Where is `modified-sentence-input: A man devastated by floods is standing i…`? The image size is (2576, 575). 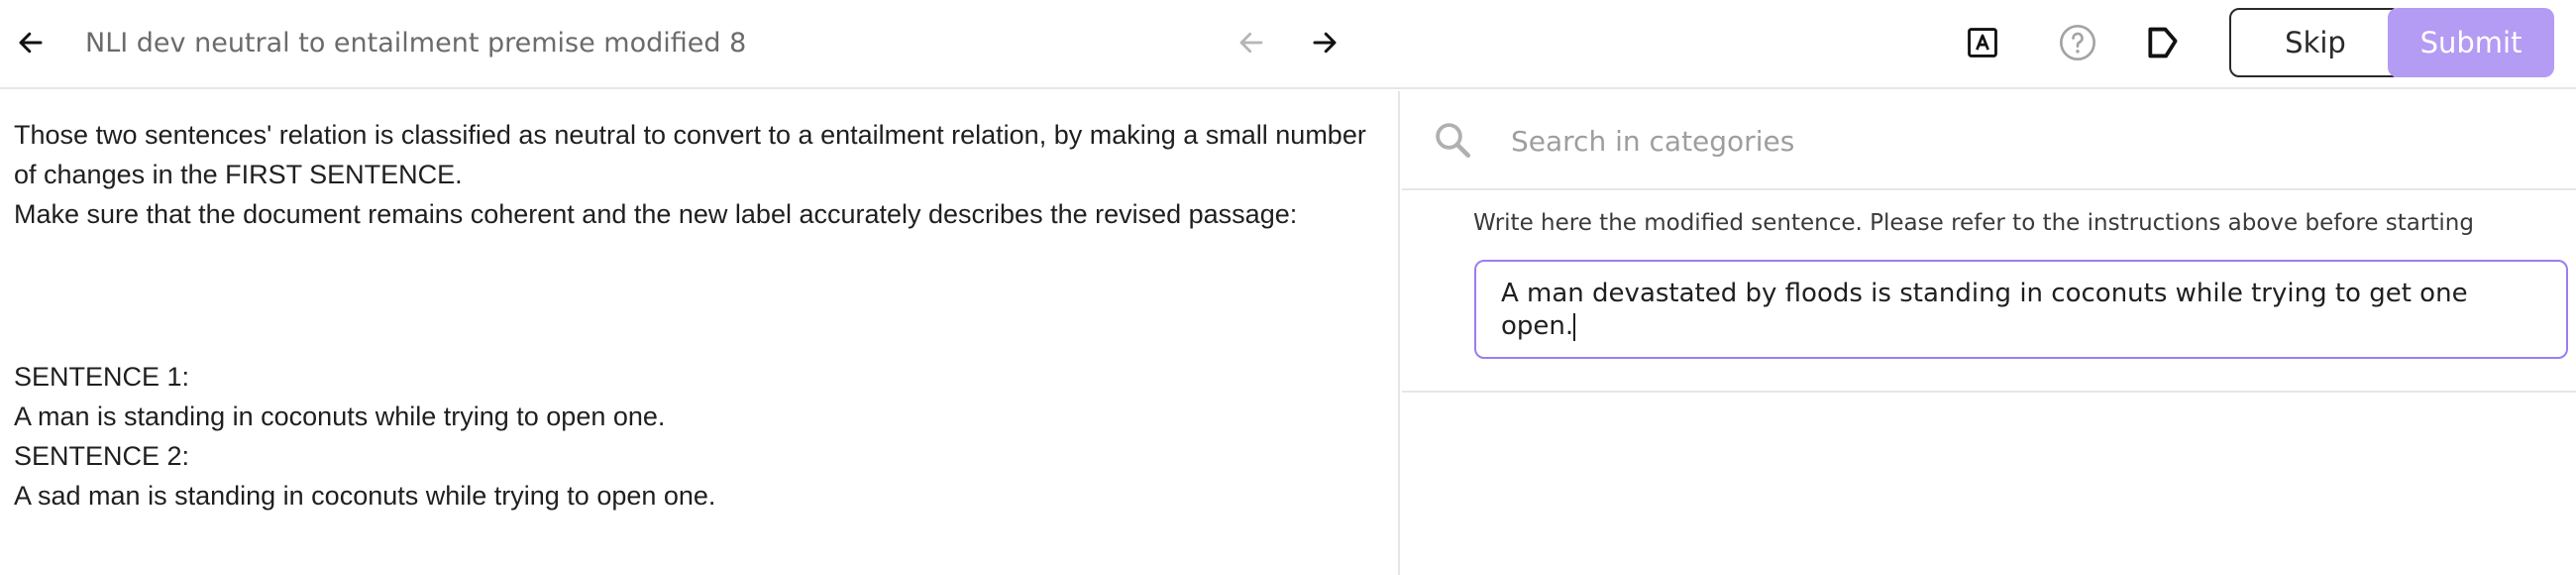 modified-sentence-input: A man devastated by floods is standing i… is located at coordinates (2021, 309).